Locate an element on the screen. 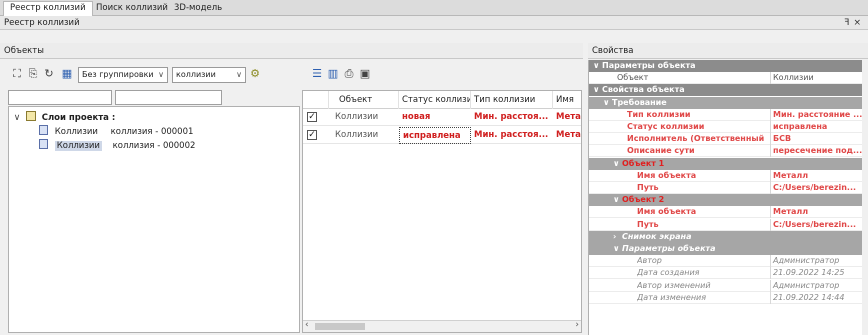  property-category: ∨ Требование is located at coordinates (725, 102).